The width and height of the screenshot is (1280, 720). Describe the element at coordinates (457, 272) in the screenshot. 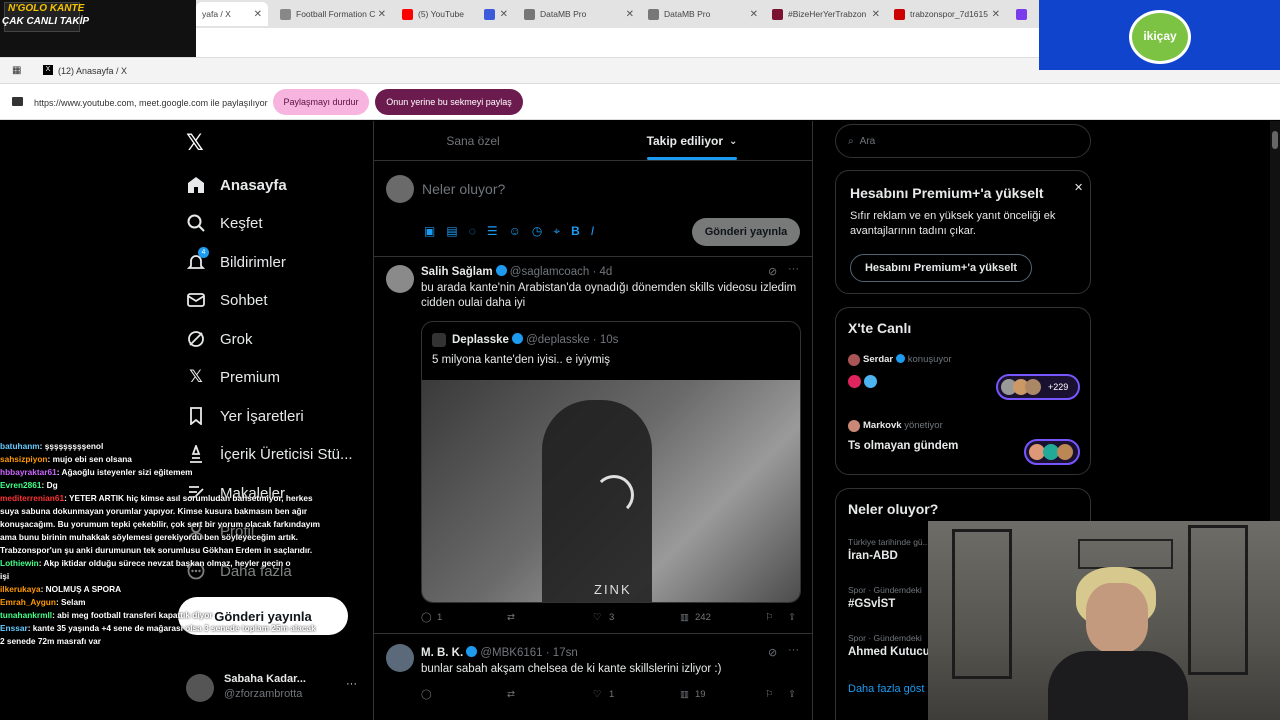

I see `tweet-author: Salih Sağlam` at that location.